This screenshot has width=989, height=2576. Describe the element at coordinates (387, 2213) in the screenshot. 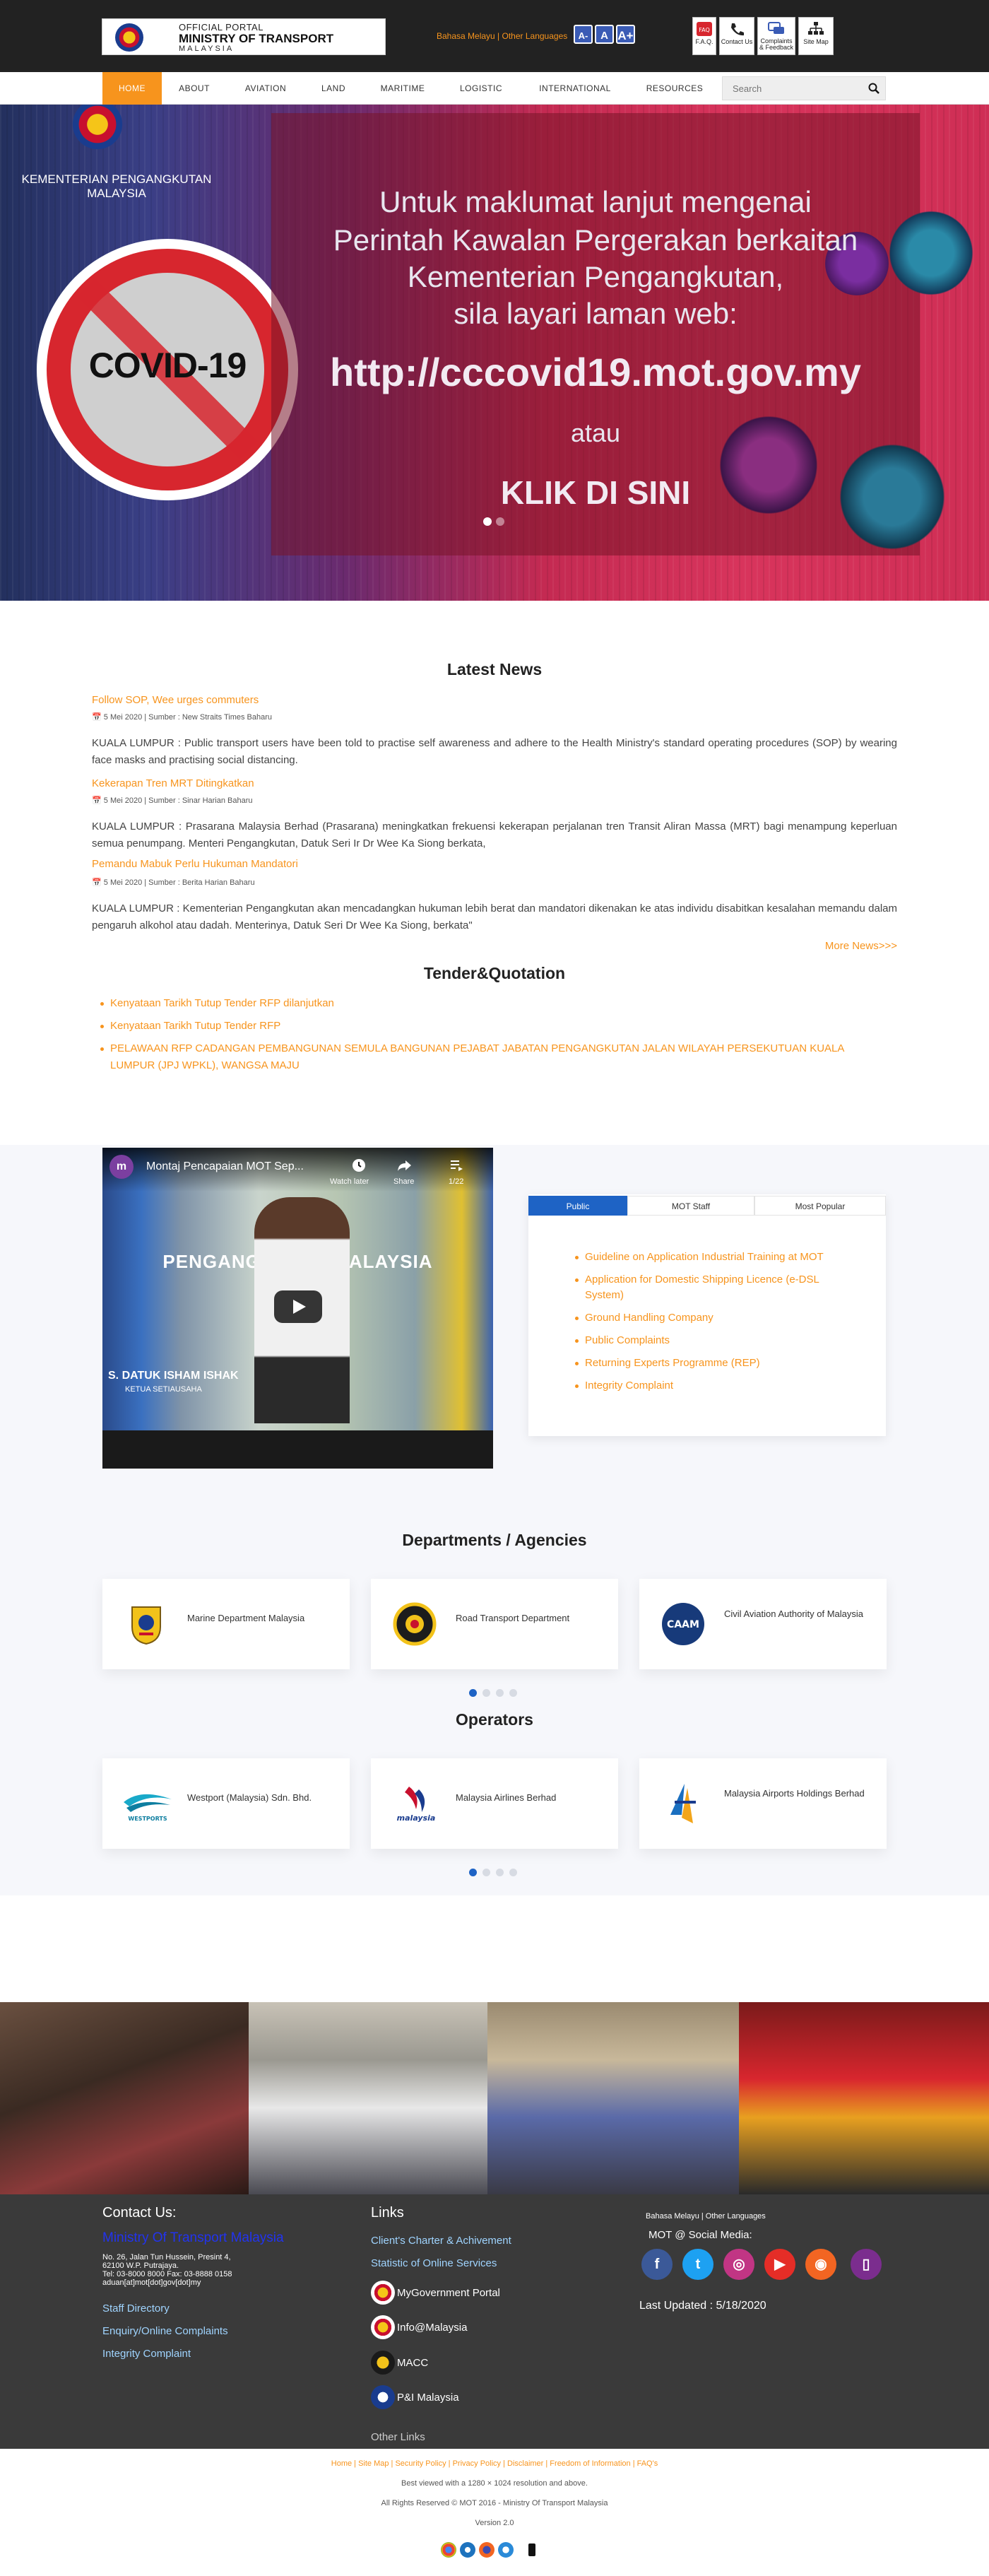

I see `links-title: Links` at that location.